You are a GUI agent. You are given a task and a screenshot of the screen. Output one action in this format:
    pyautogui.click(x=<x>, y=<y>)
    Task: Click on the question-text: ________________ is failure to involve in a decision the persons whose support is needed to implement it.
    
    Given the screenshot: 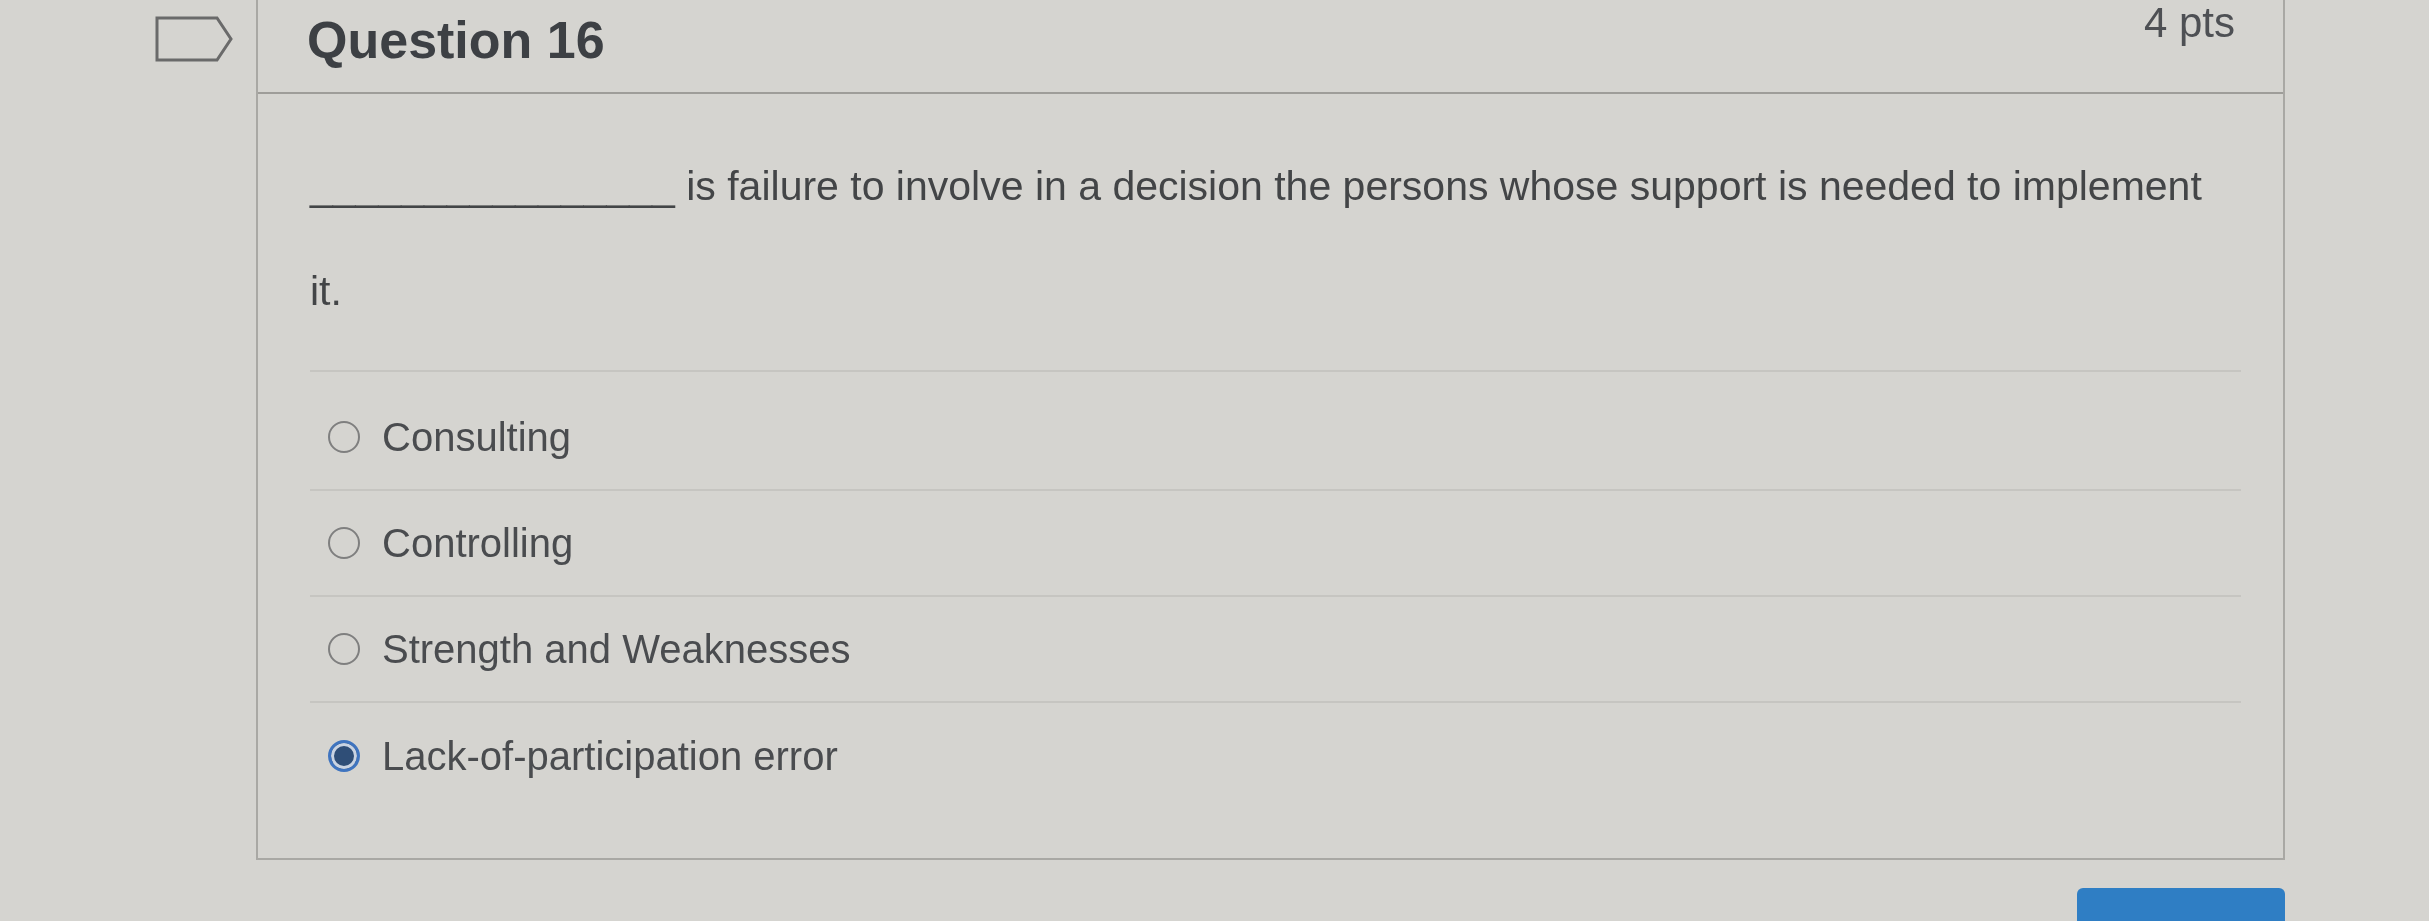 What is the action you would take?
    pyautogui.click(x=1256, y=239)
    